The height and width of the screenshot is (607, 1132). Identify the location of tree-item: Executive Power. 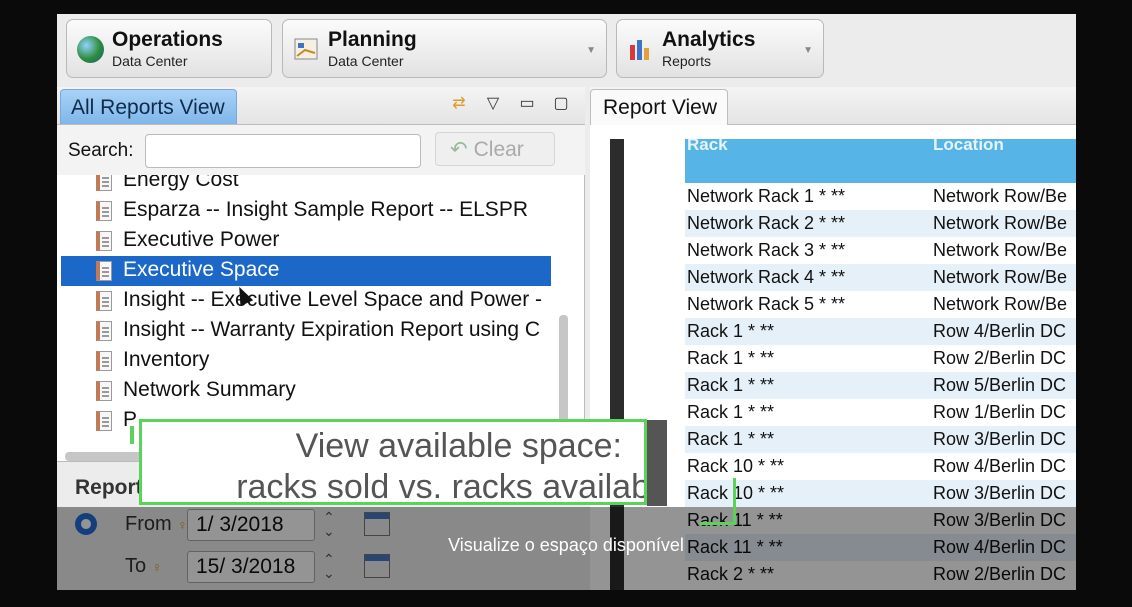
(306, 241).